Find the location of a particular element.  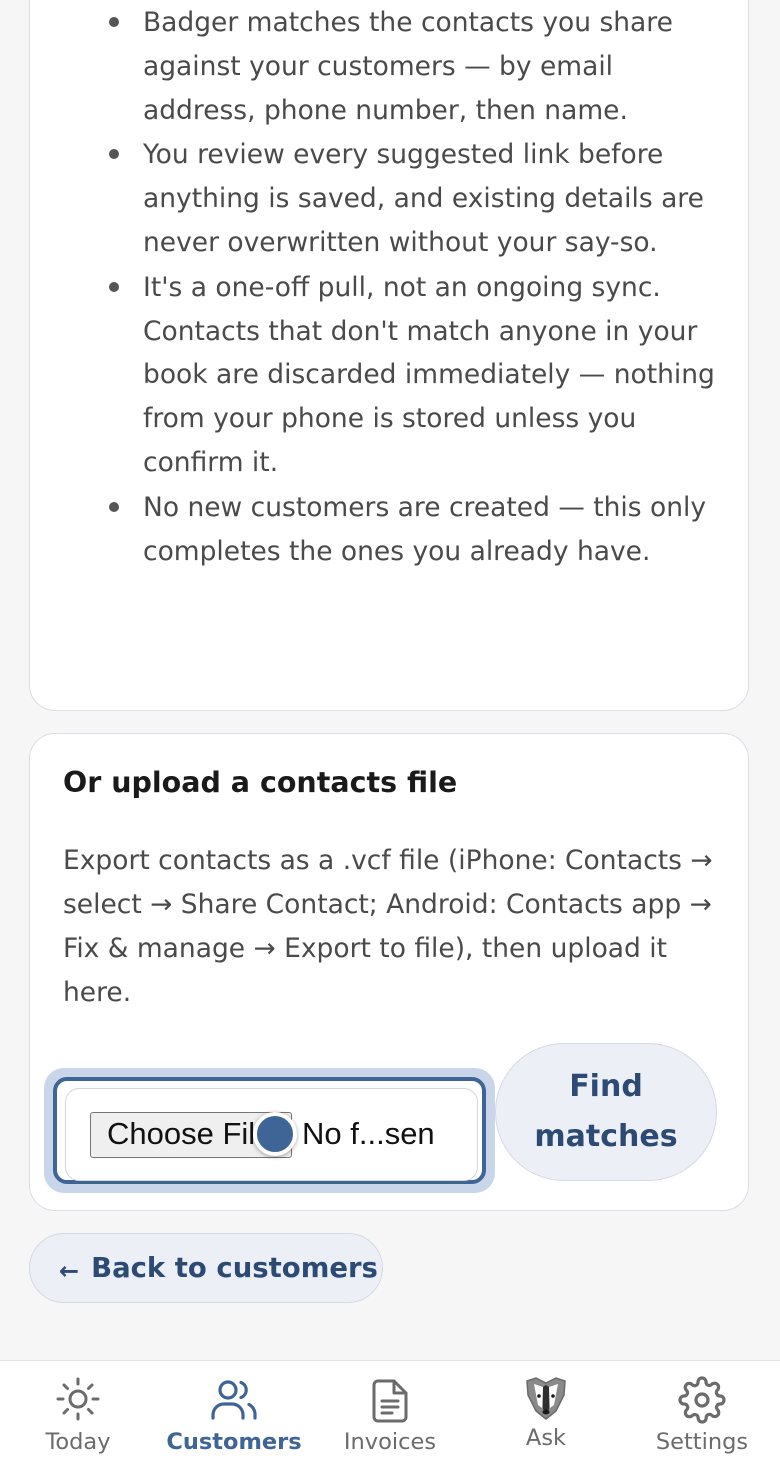

nav-label-settings: Settings is located at coordinates (702, 1442).